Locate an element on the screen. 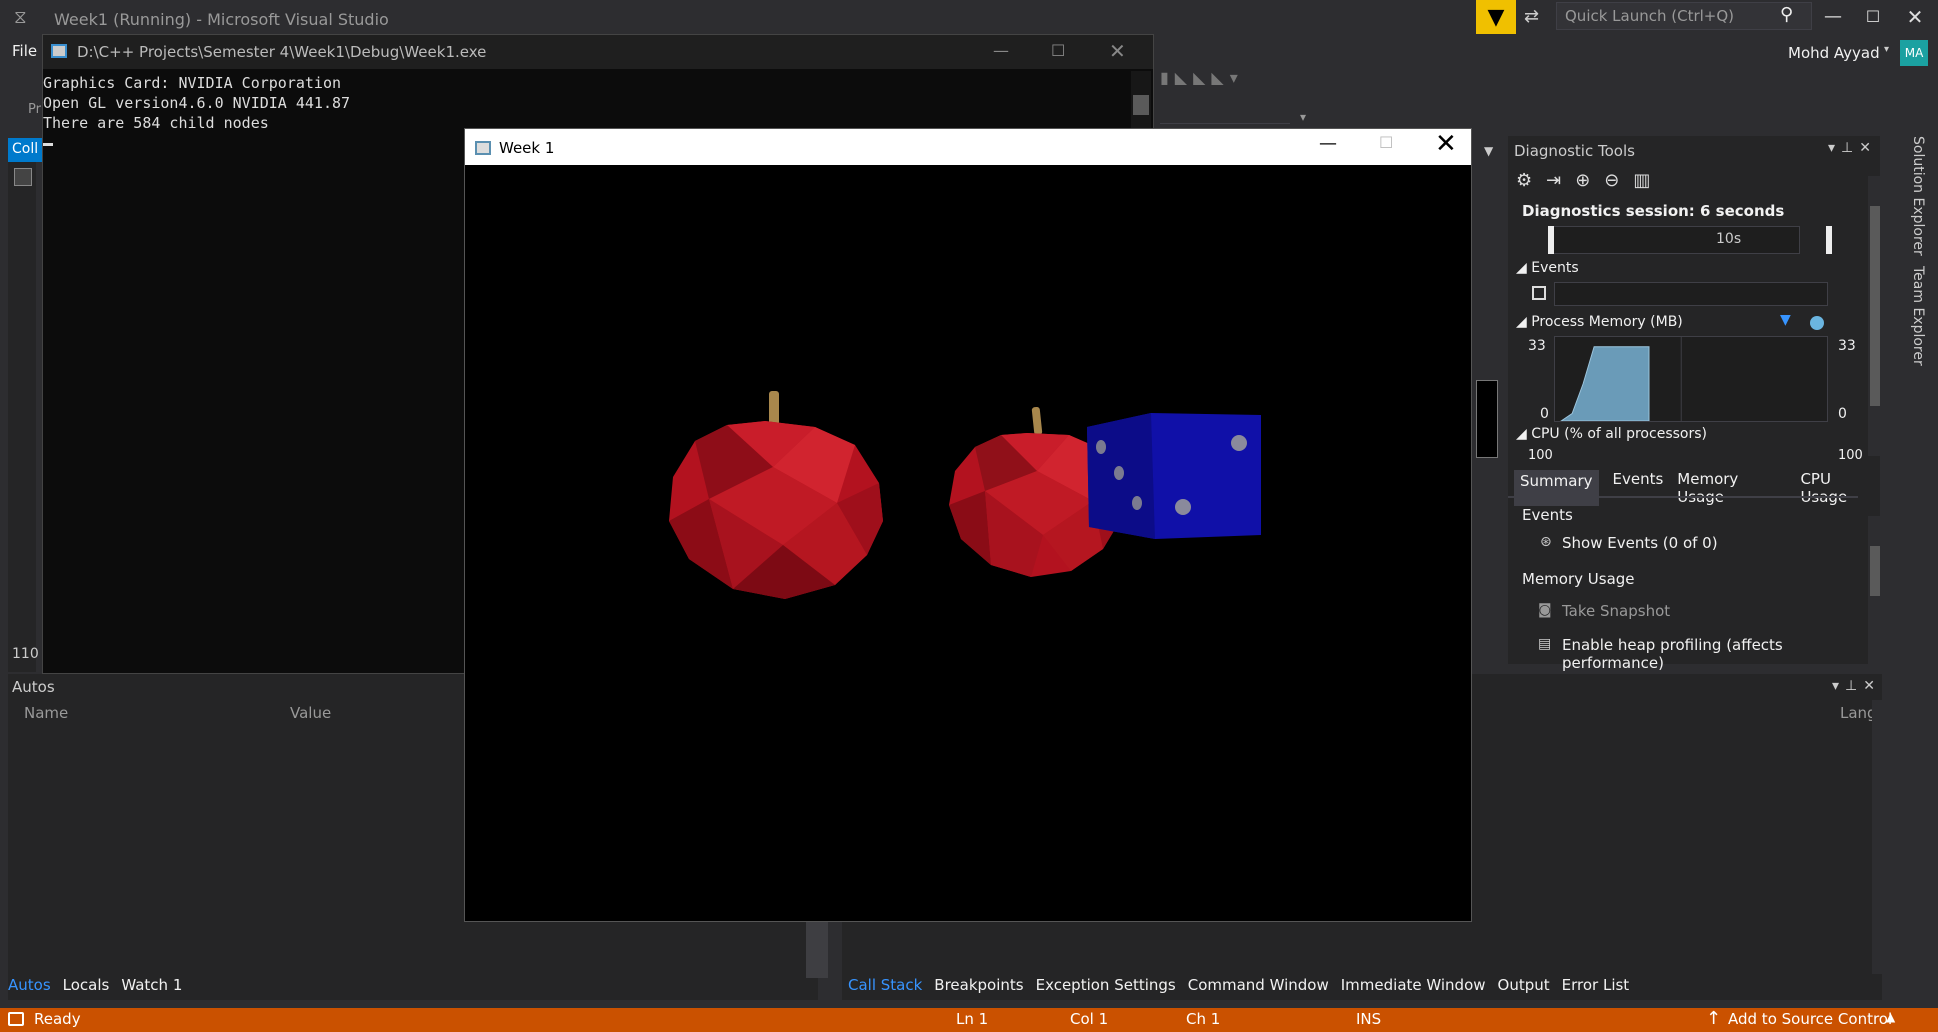 This screenshot has height=1032, width=1938. overflow-icon: ▼ is located at coordinates (1488, 151).